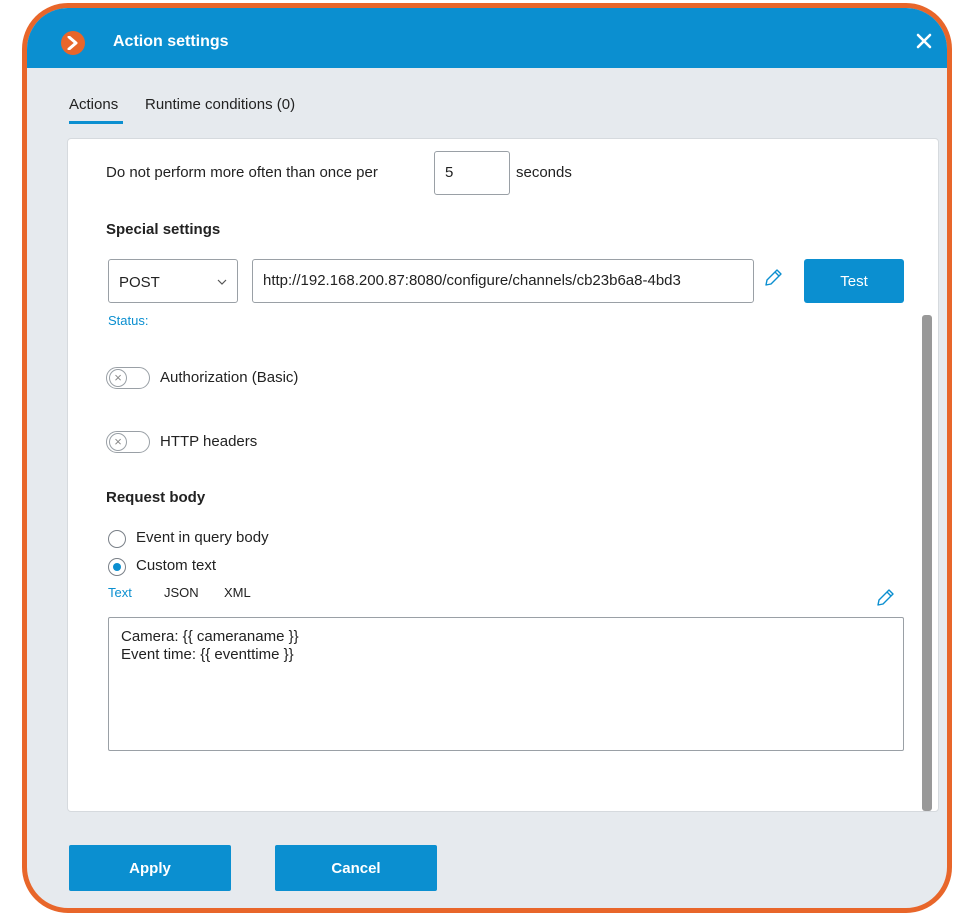 The height and width of the screenshot is (914, 967). Describe the element at coordinates (209, 441) in the screenshot. I see `http-headers-label: HTTP headers` at that location.